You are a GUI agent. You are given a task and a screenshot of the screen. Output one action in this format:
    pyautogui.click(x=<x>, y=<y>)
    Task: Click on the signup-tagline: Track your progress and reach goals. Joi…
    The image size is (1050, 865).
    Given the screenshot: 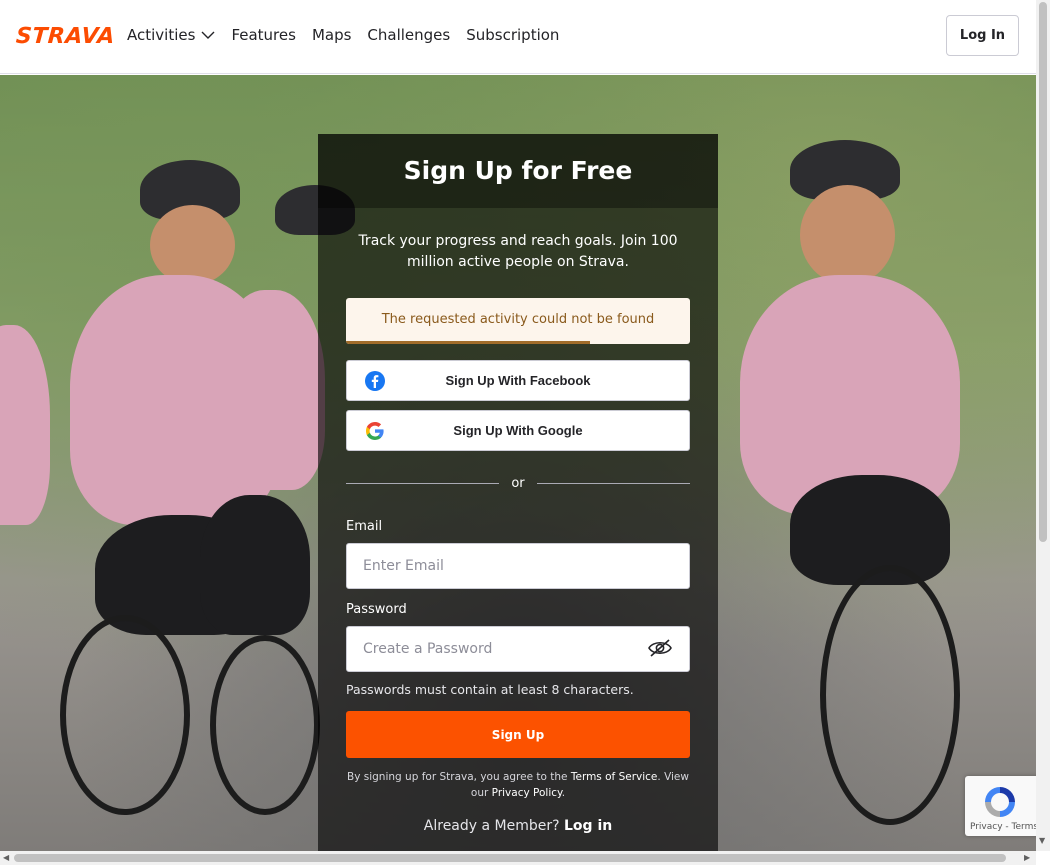 What is the action you would take?
    pyautogui.click(x=518, y=251)
    